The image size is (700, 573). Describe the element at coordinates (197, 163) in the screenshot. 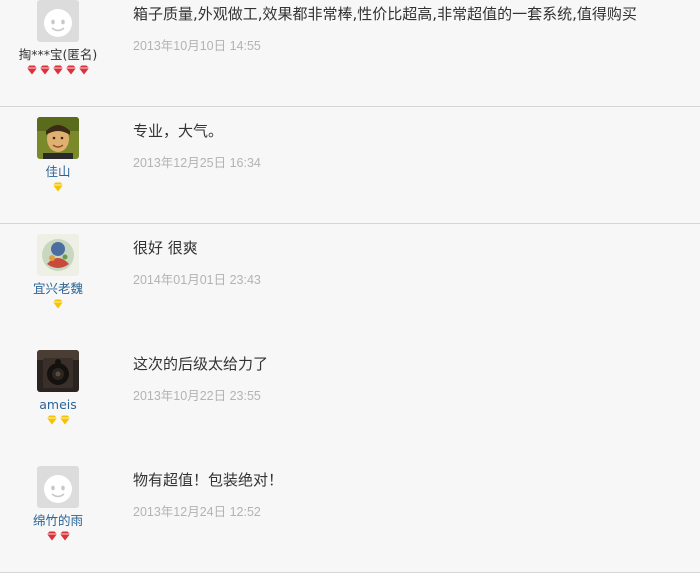

I see `review-timestamp: 2013年12月25日 16:34` at that location.